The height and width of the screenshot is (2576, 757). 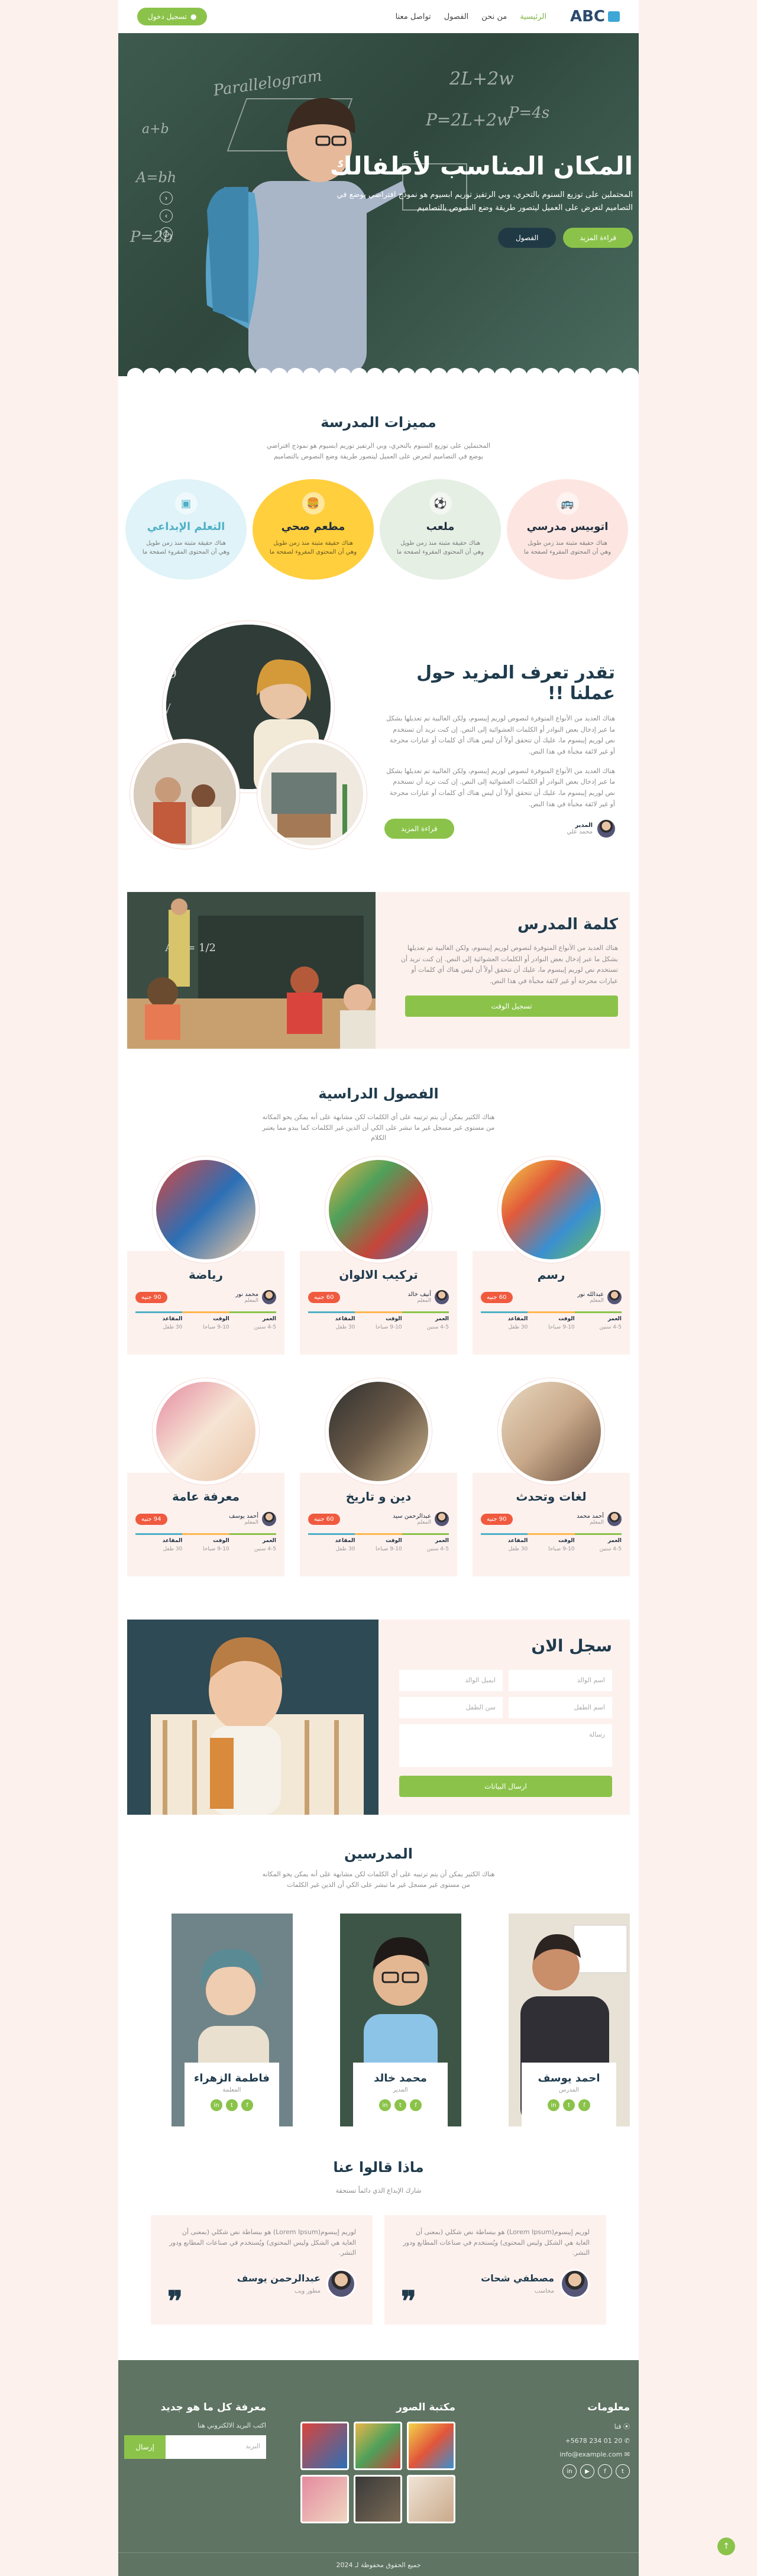 I want to click on youtube-icon: ▶, so click(x=587, y=2471).